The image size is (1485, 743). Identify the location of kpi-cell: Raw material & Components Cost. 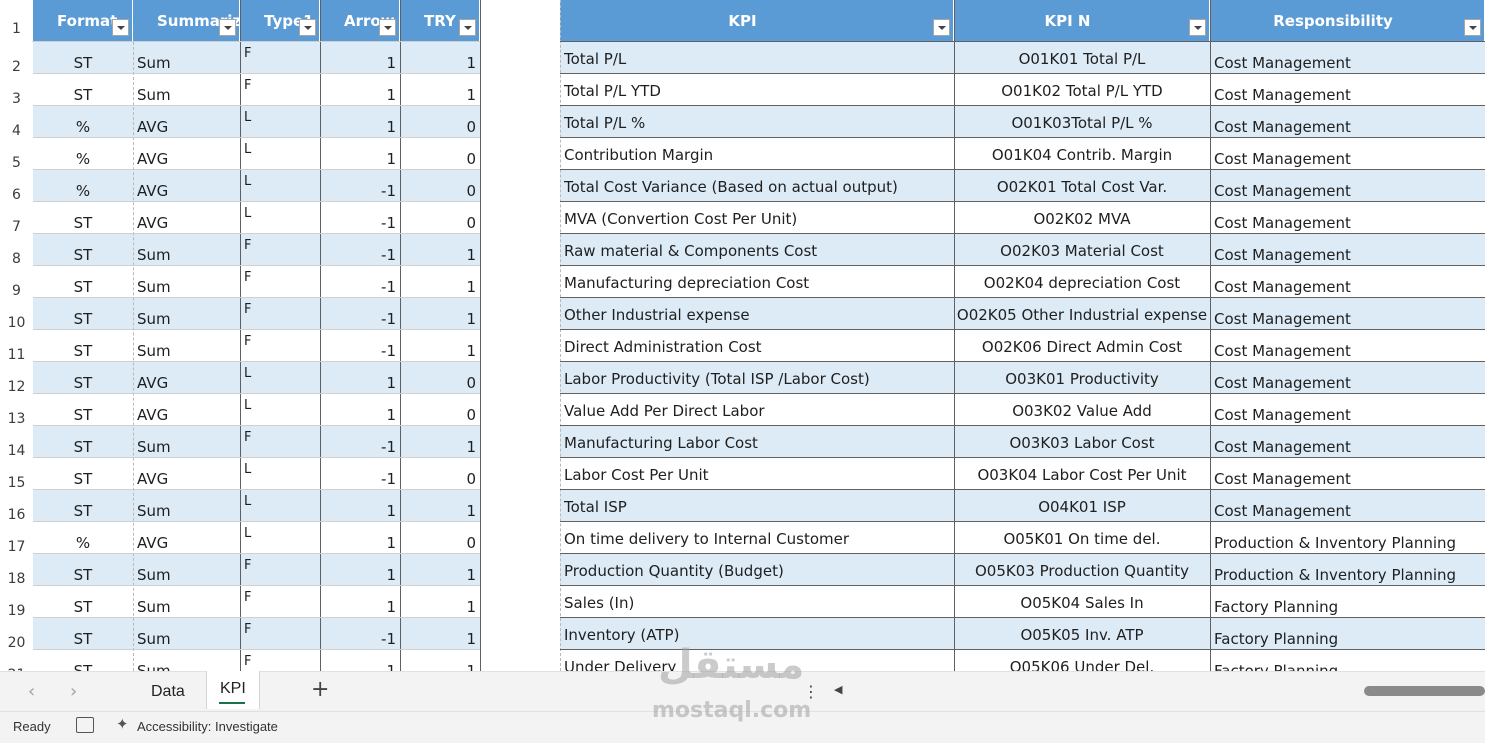
(757, 250).